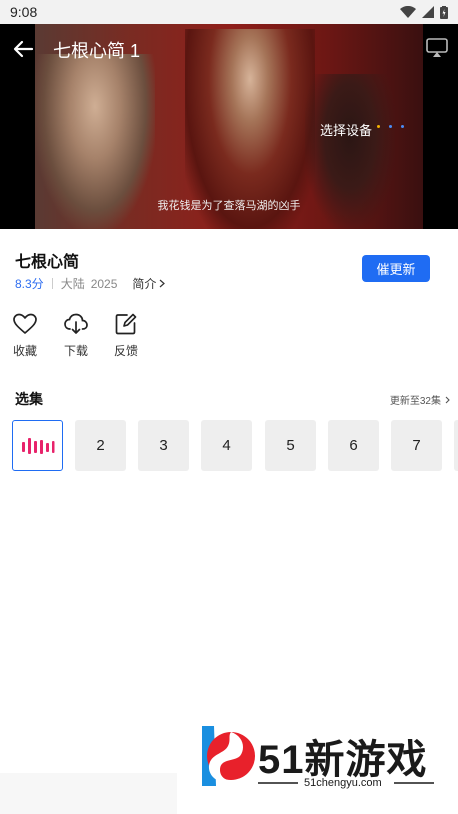 Image resolution: width=458 pixels, height=814 pixels. I want to click on edit-feedback-icon, so click(126, 324).